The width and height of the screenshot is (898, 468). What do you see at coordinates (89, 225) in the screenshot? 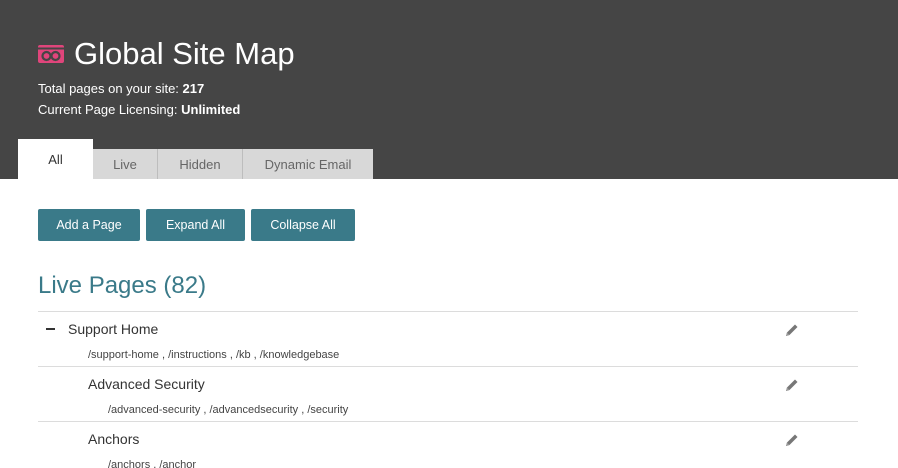
I see `add-page-button: Add a Page` at bounding box center [89, 225].